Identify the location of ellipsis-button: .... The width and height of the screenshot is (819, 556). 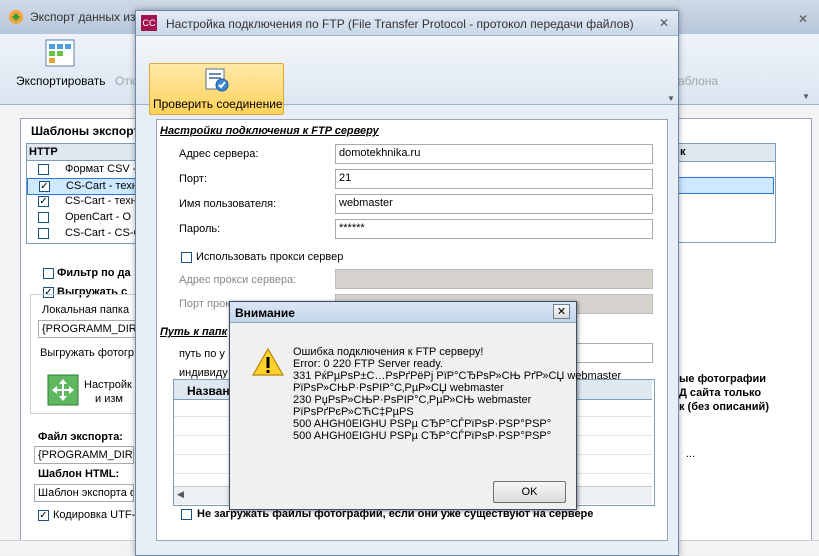
(690, 454).